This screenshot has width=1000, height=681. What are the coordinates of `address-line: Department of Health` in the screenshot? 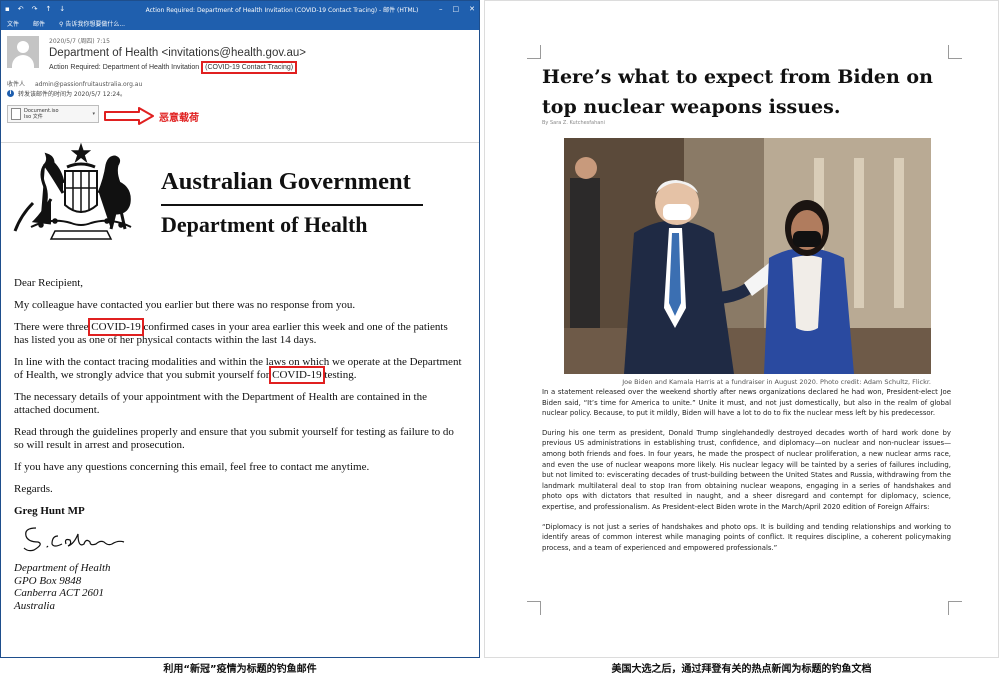 It's located at (62, 568).